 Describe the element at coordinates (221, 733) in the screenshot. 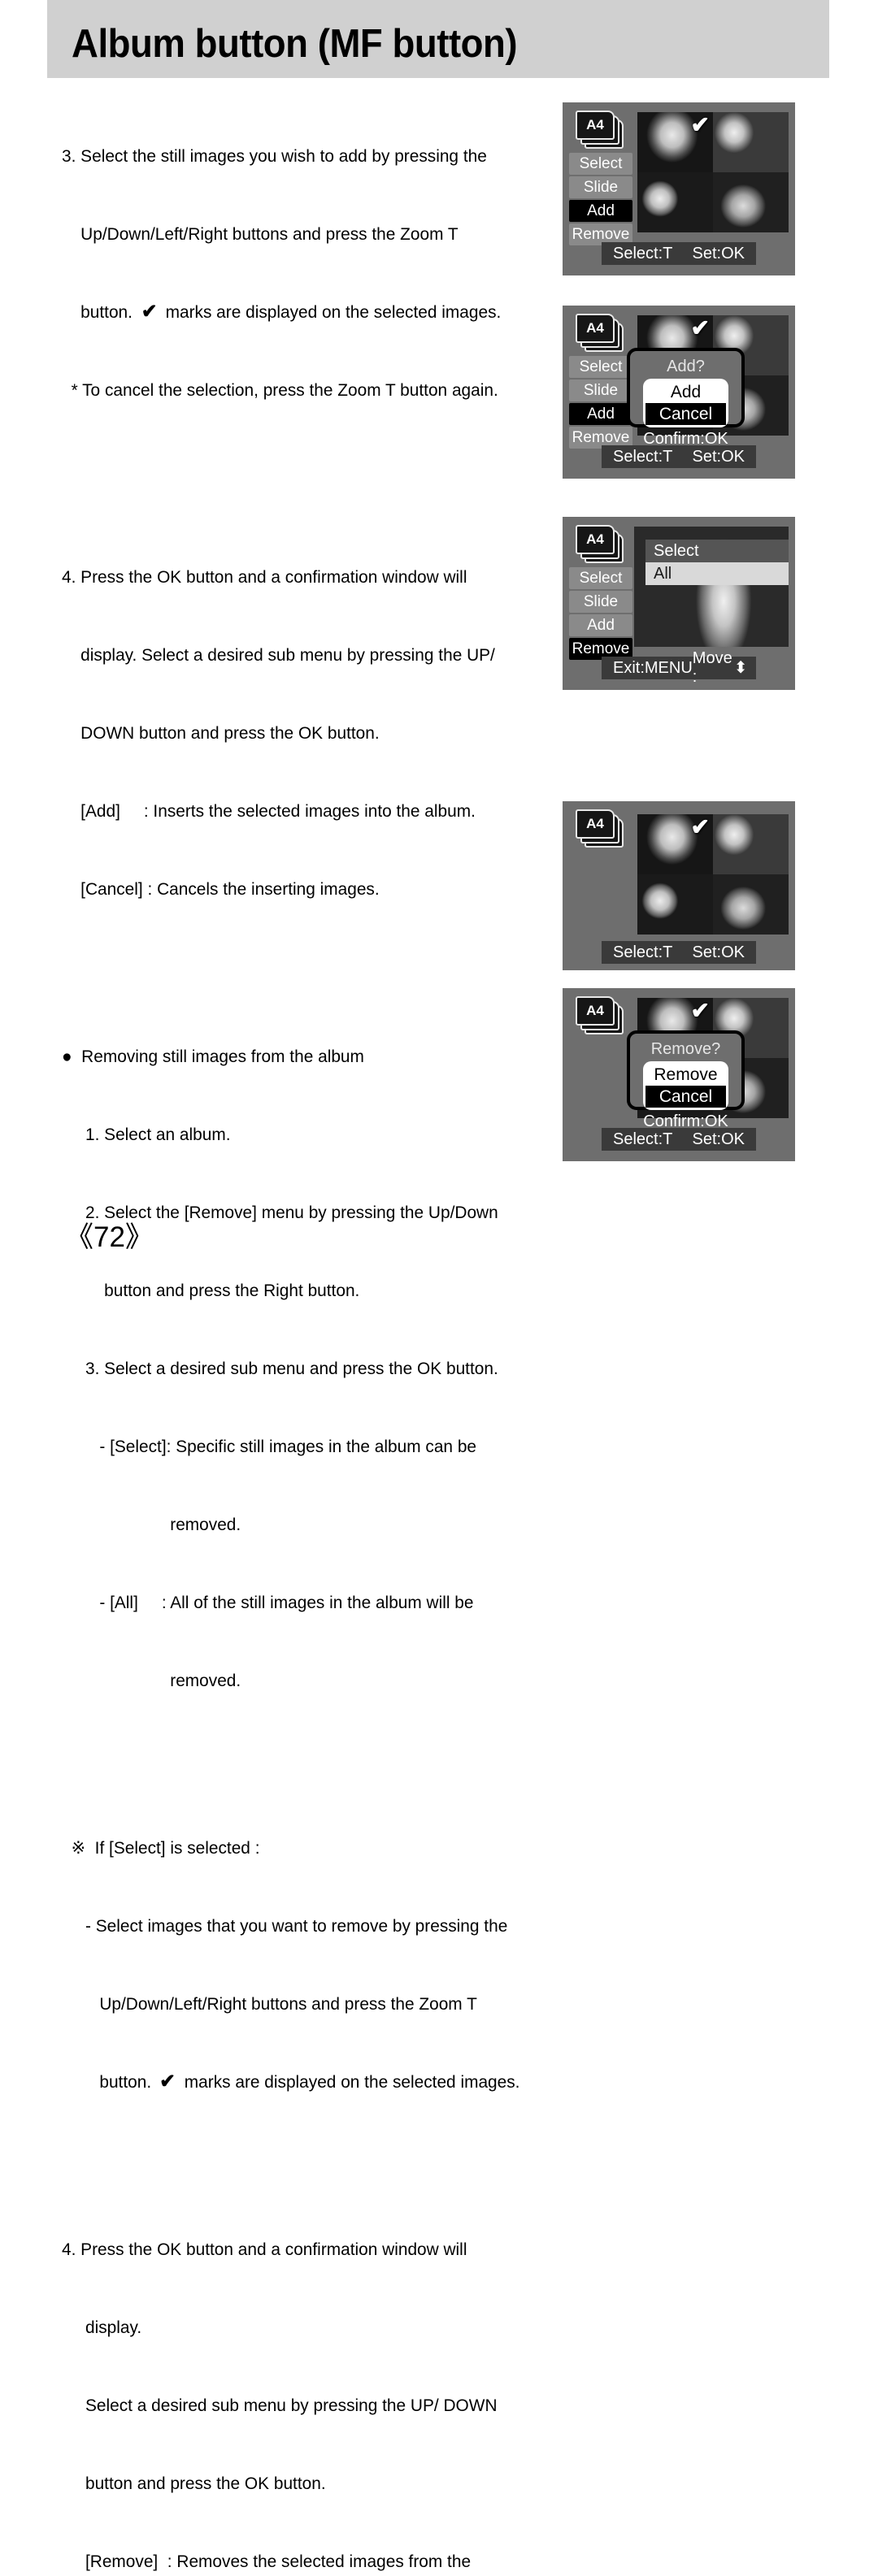

I see `step-4-line-3: DOWN button and press the OK button.` at that location.